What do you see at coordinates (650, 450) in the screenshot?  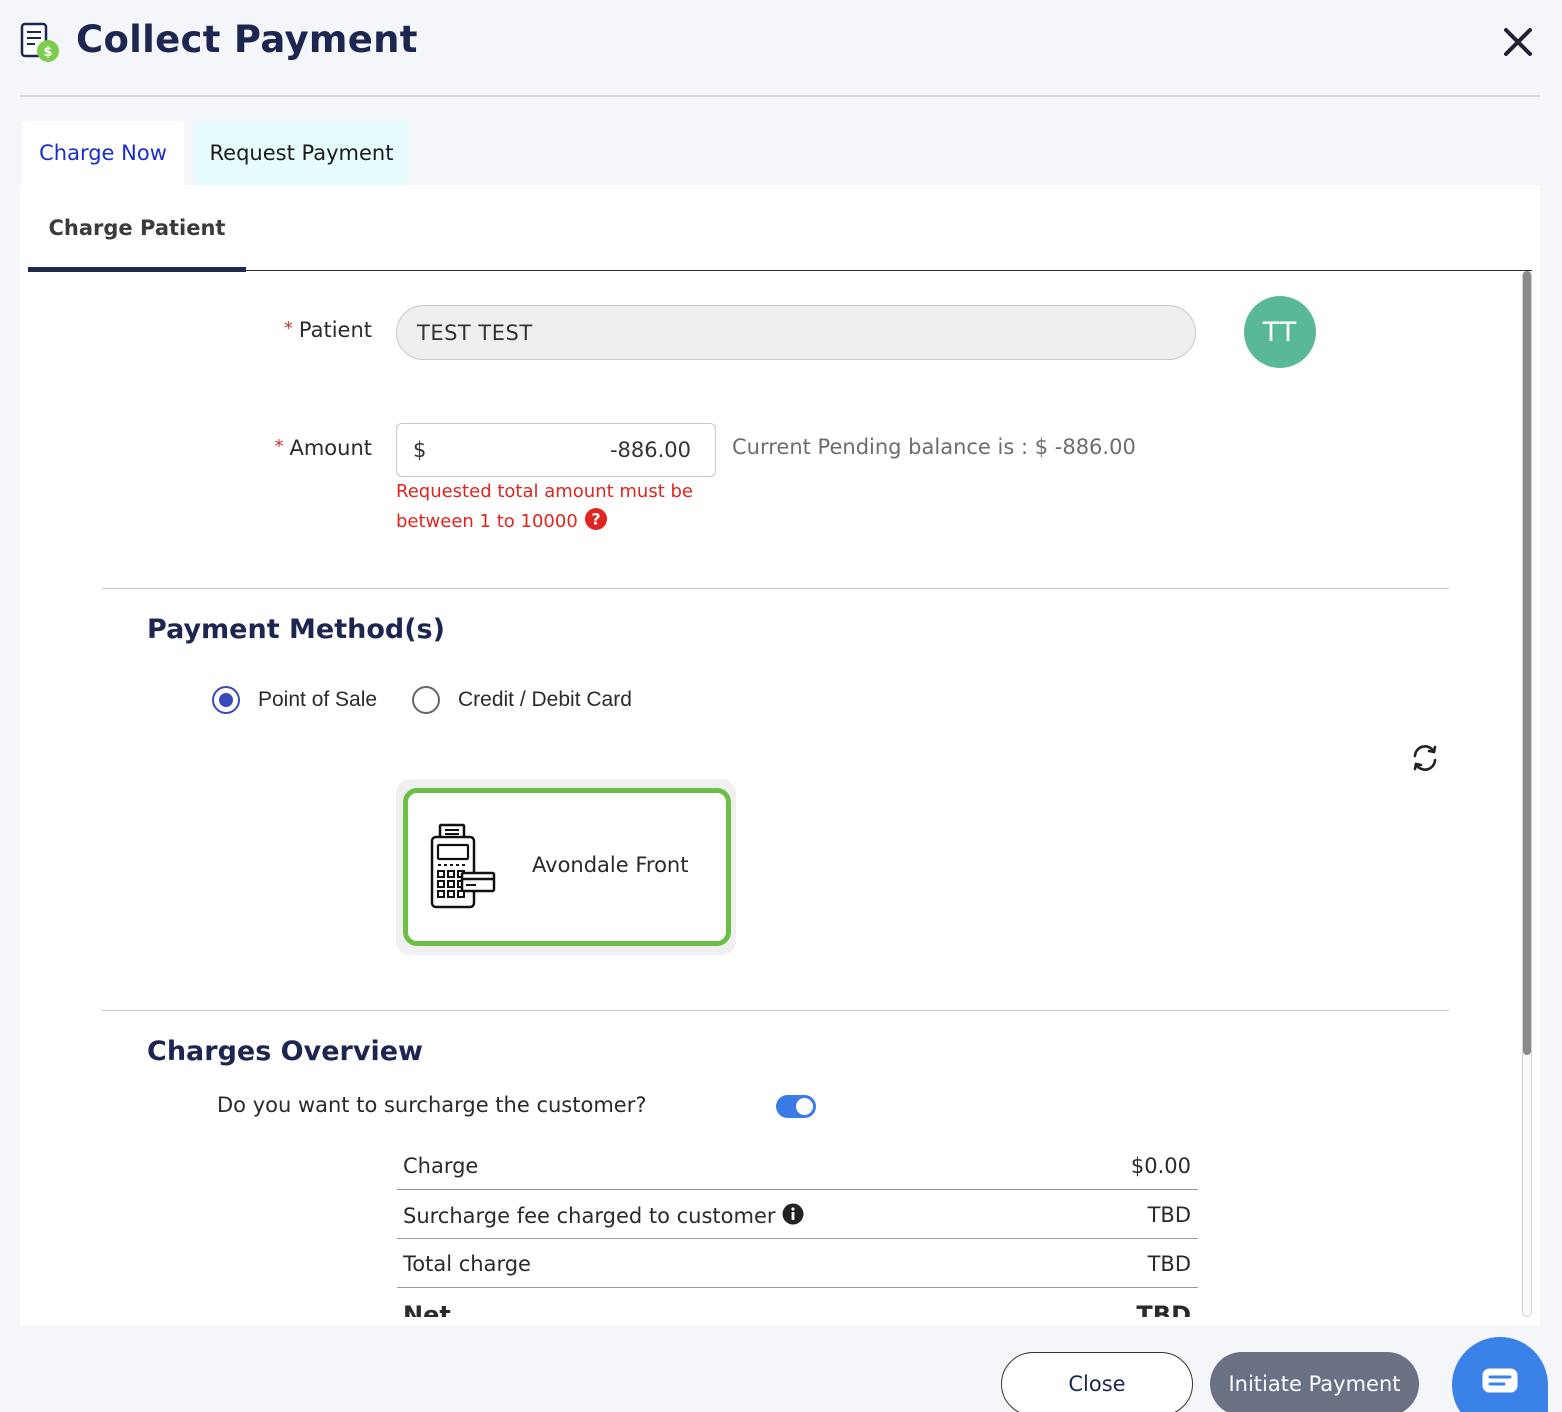 I see `amount-value: -886.00` at bounding box center [650, 450].